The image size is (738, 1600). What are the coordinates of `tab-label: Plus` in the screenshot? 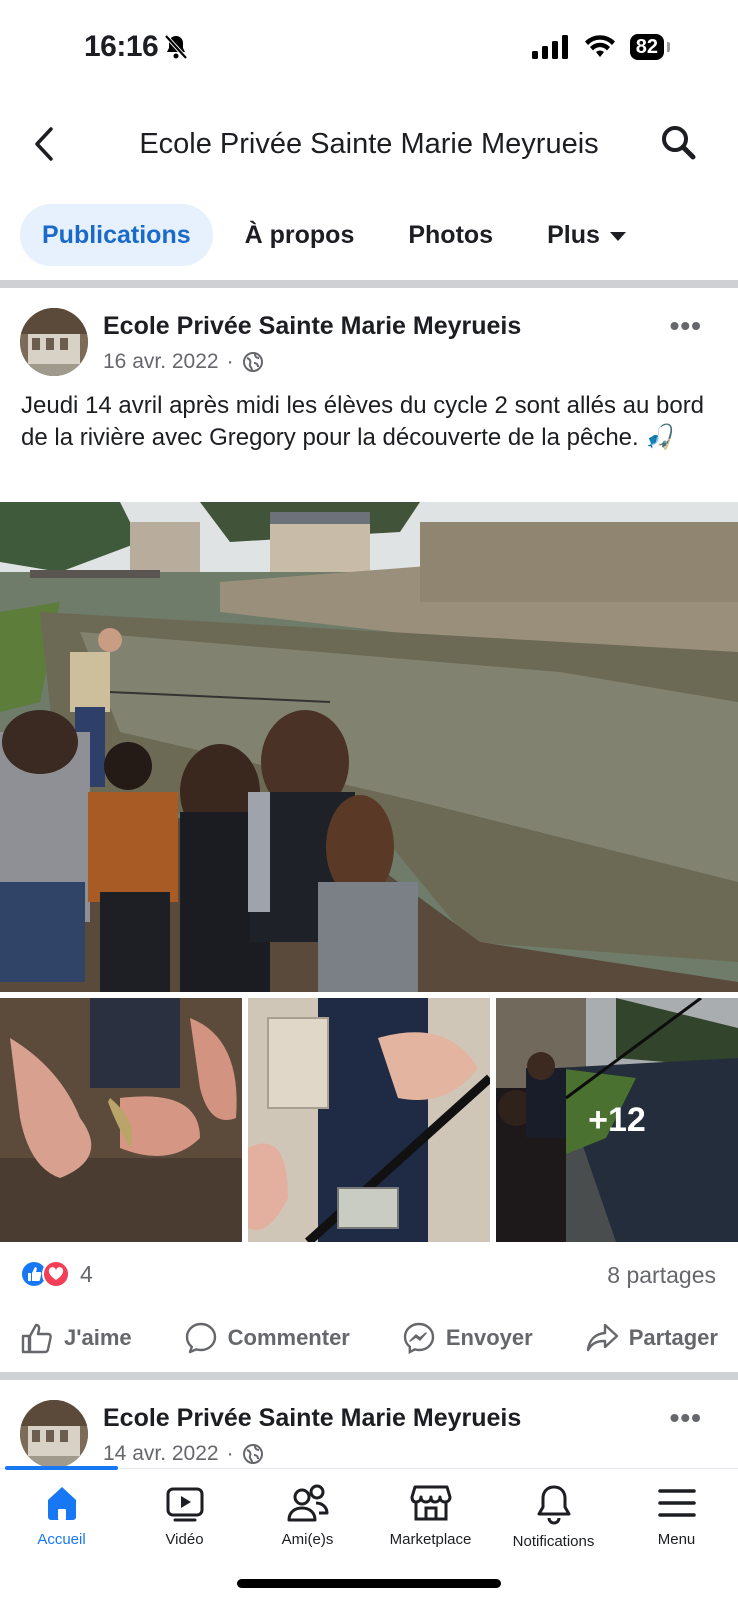 It's located at (573, 235).